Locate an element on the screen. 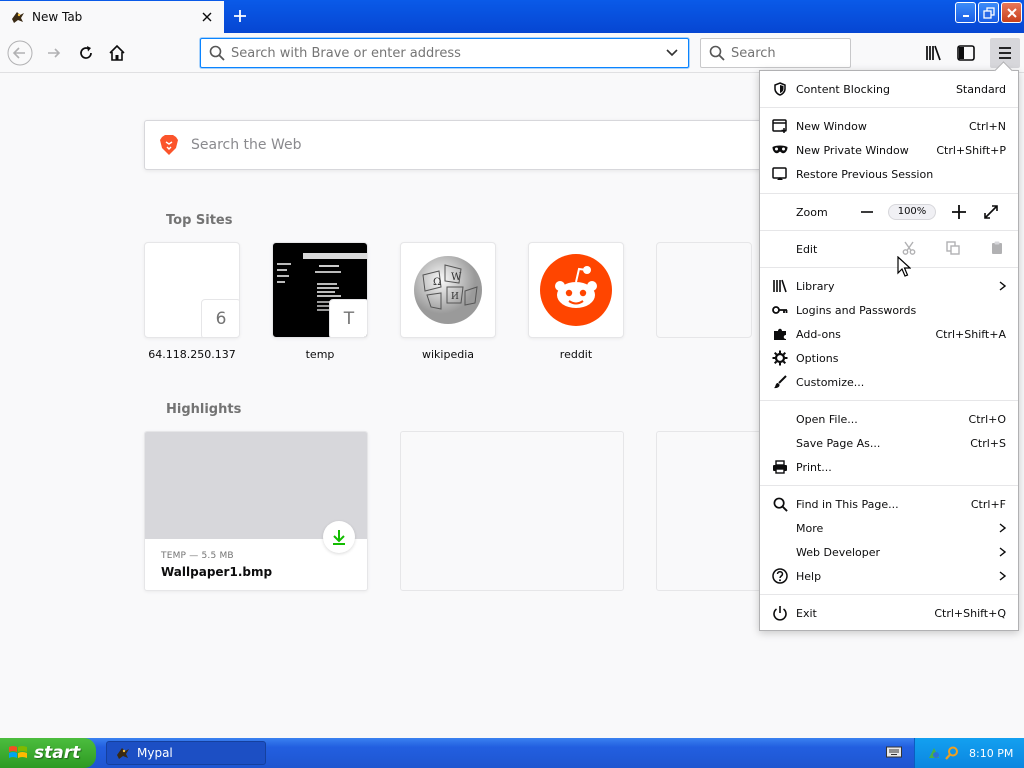 The height and width of the screenshot is (768, 1024). zoom-out-icon is located at coordinates (867, 212).